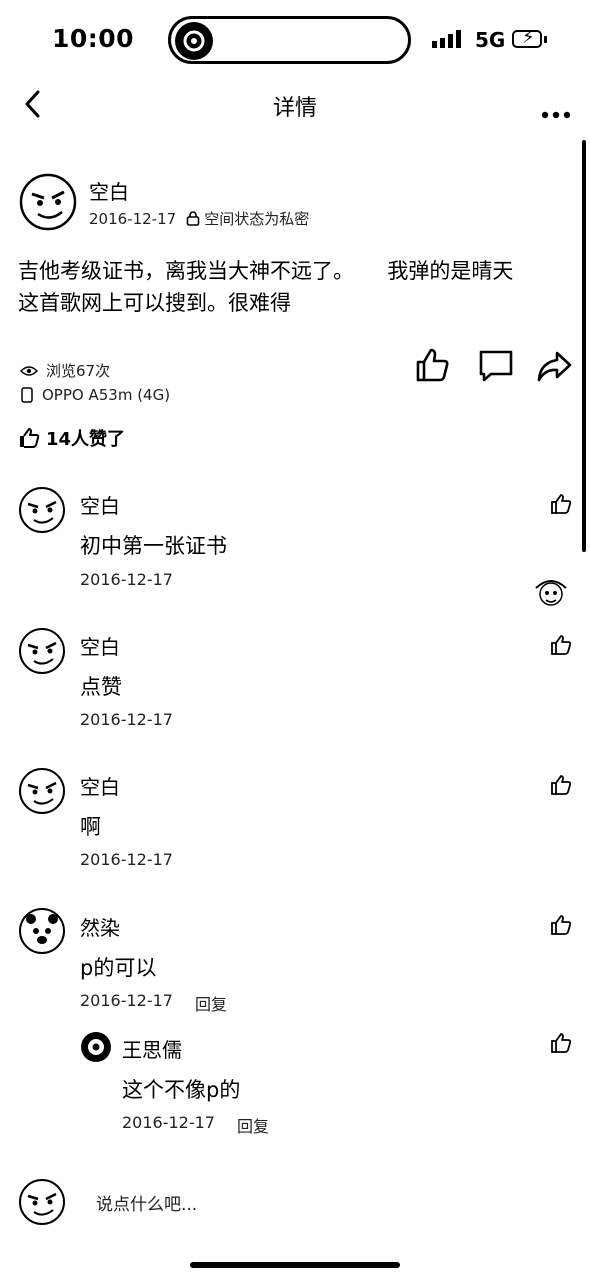  I want to click on eye-icon, so click(29, 370).